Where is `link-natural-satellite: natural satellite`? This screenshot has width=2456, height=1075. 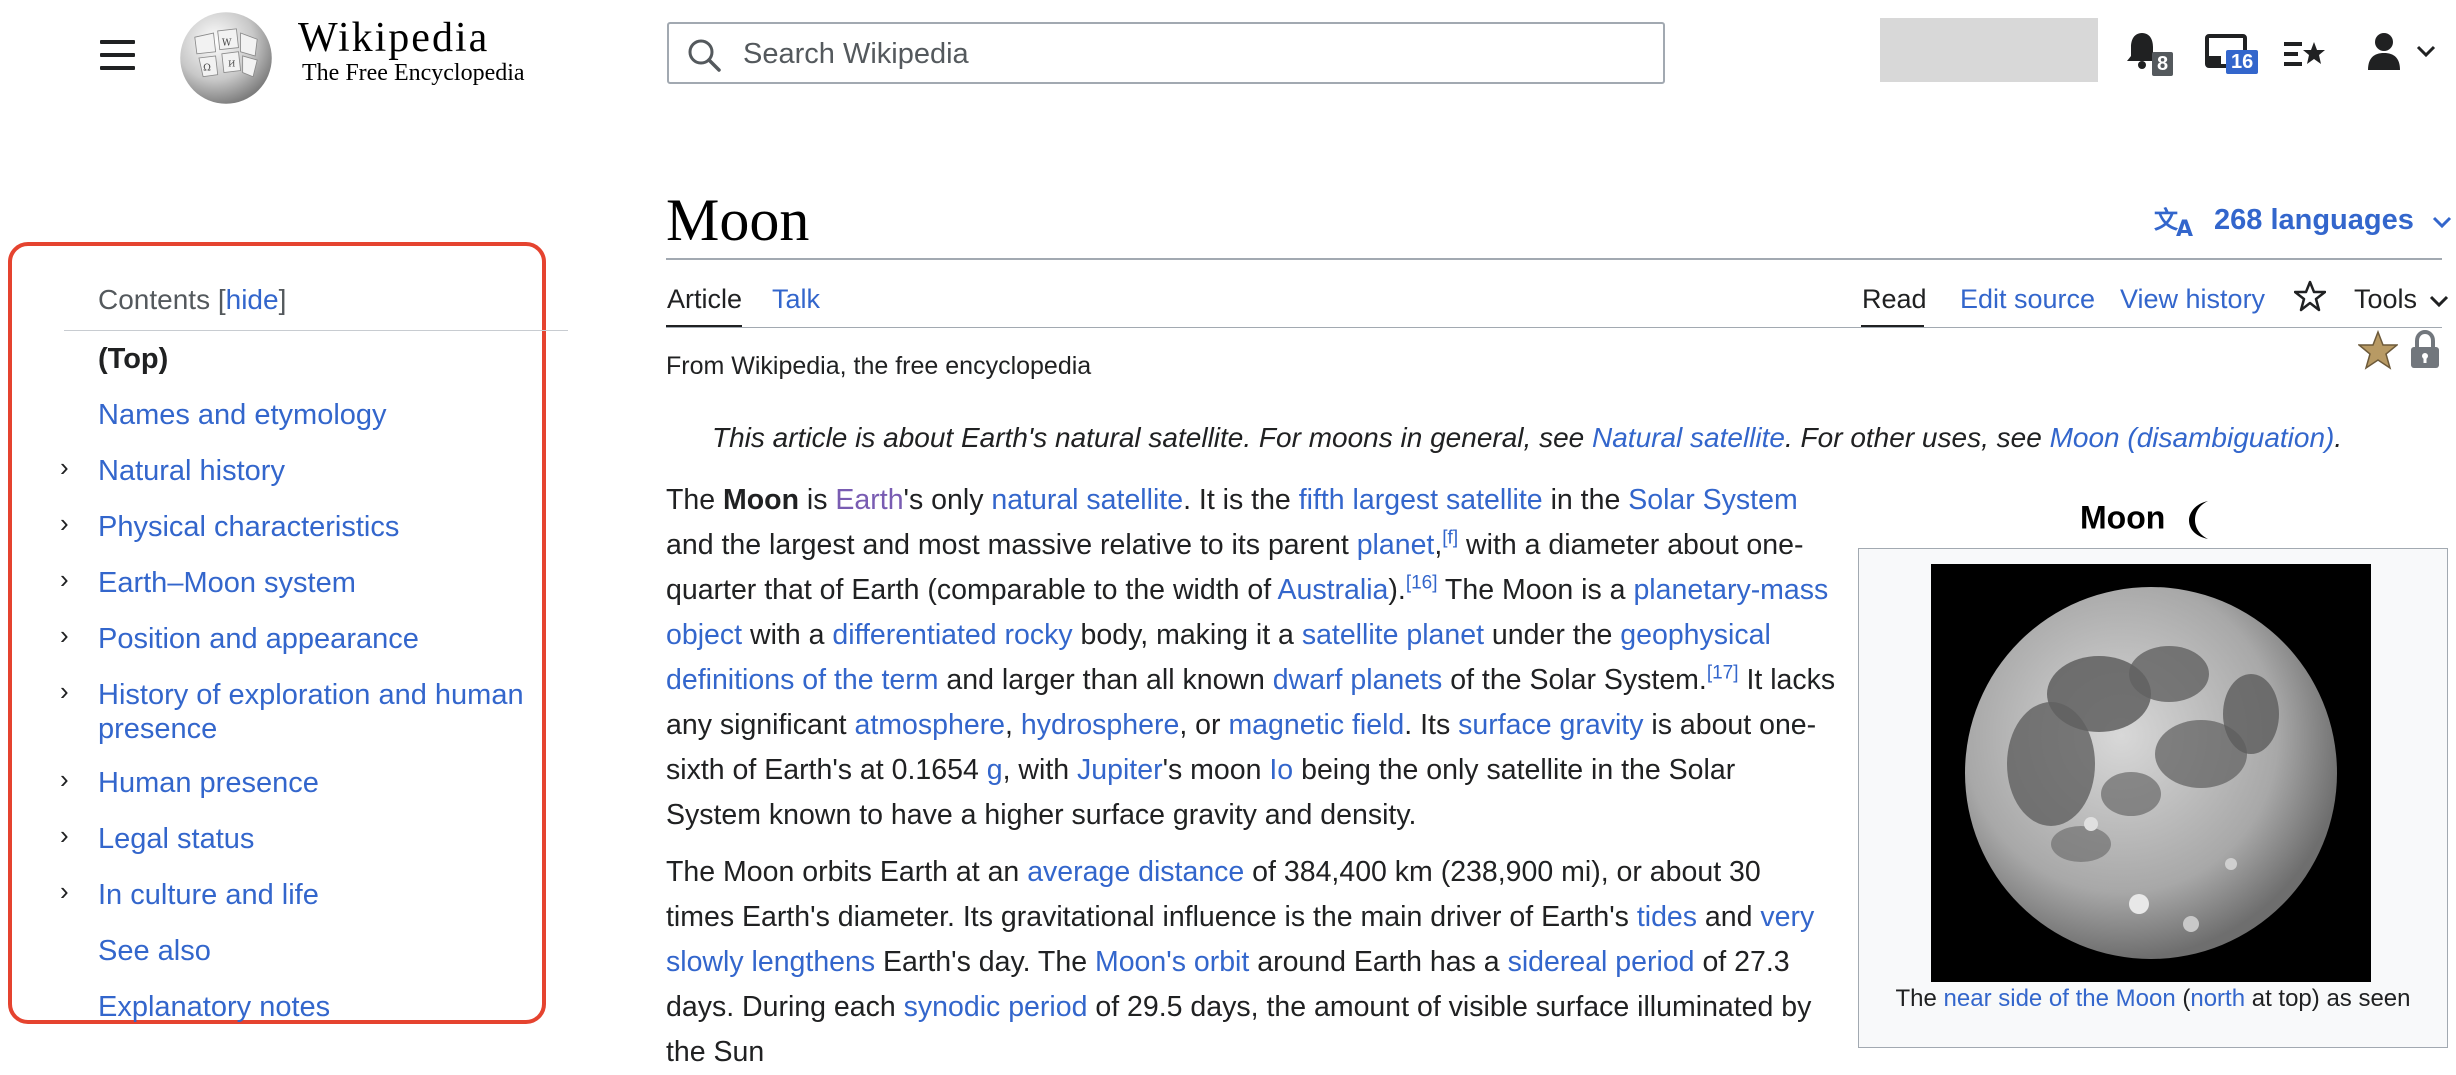
link-natural-satellite: natural satellite is located at coordinates (1087, 500).